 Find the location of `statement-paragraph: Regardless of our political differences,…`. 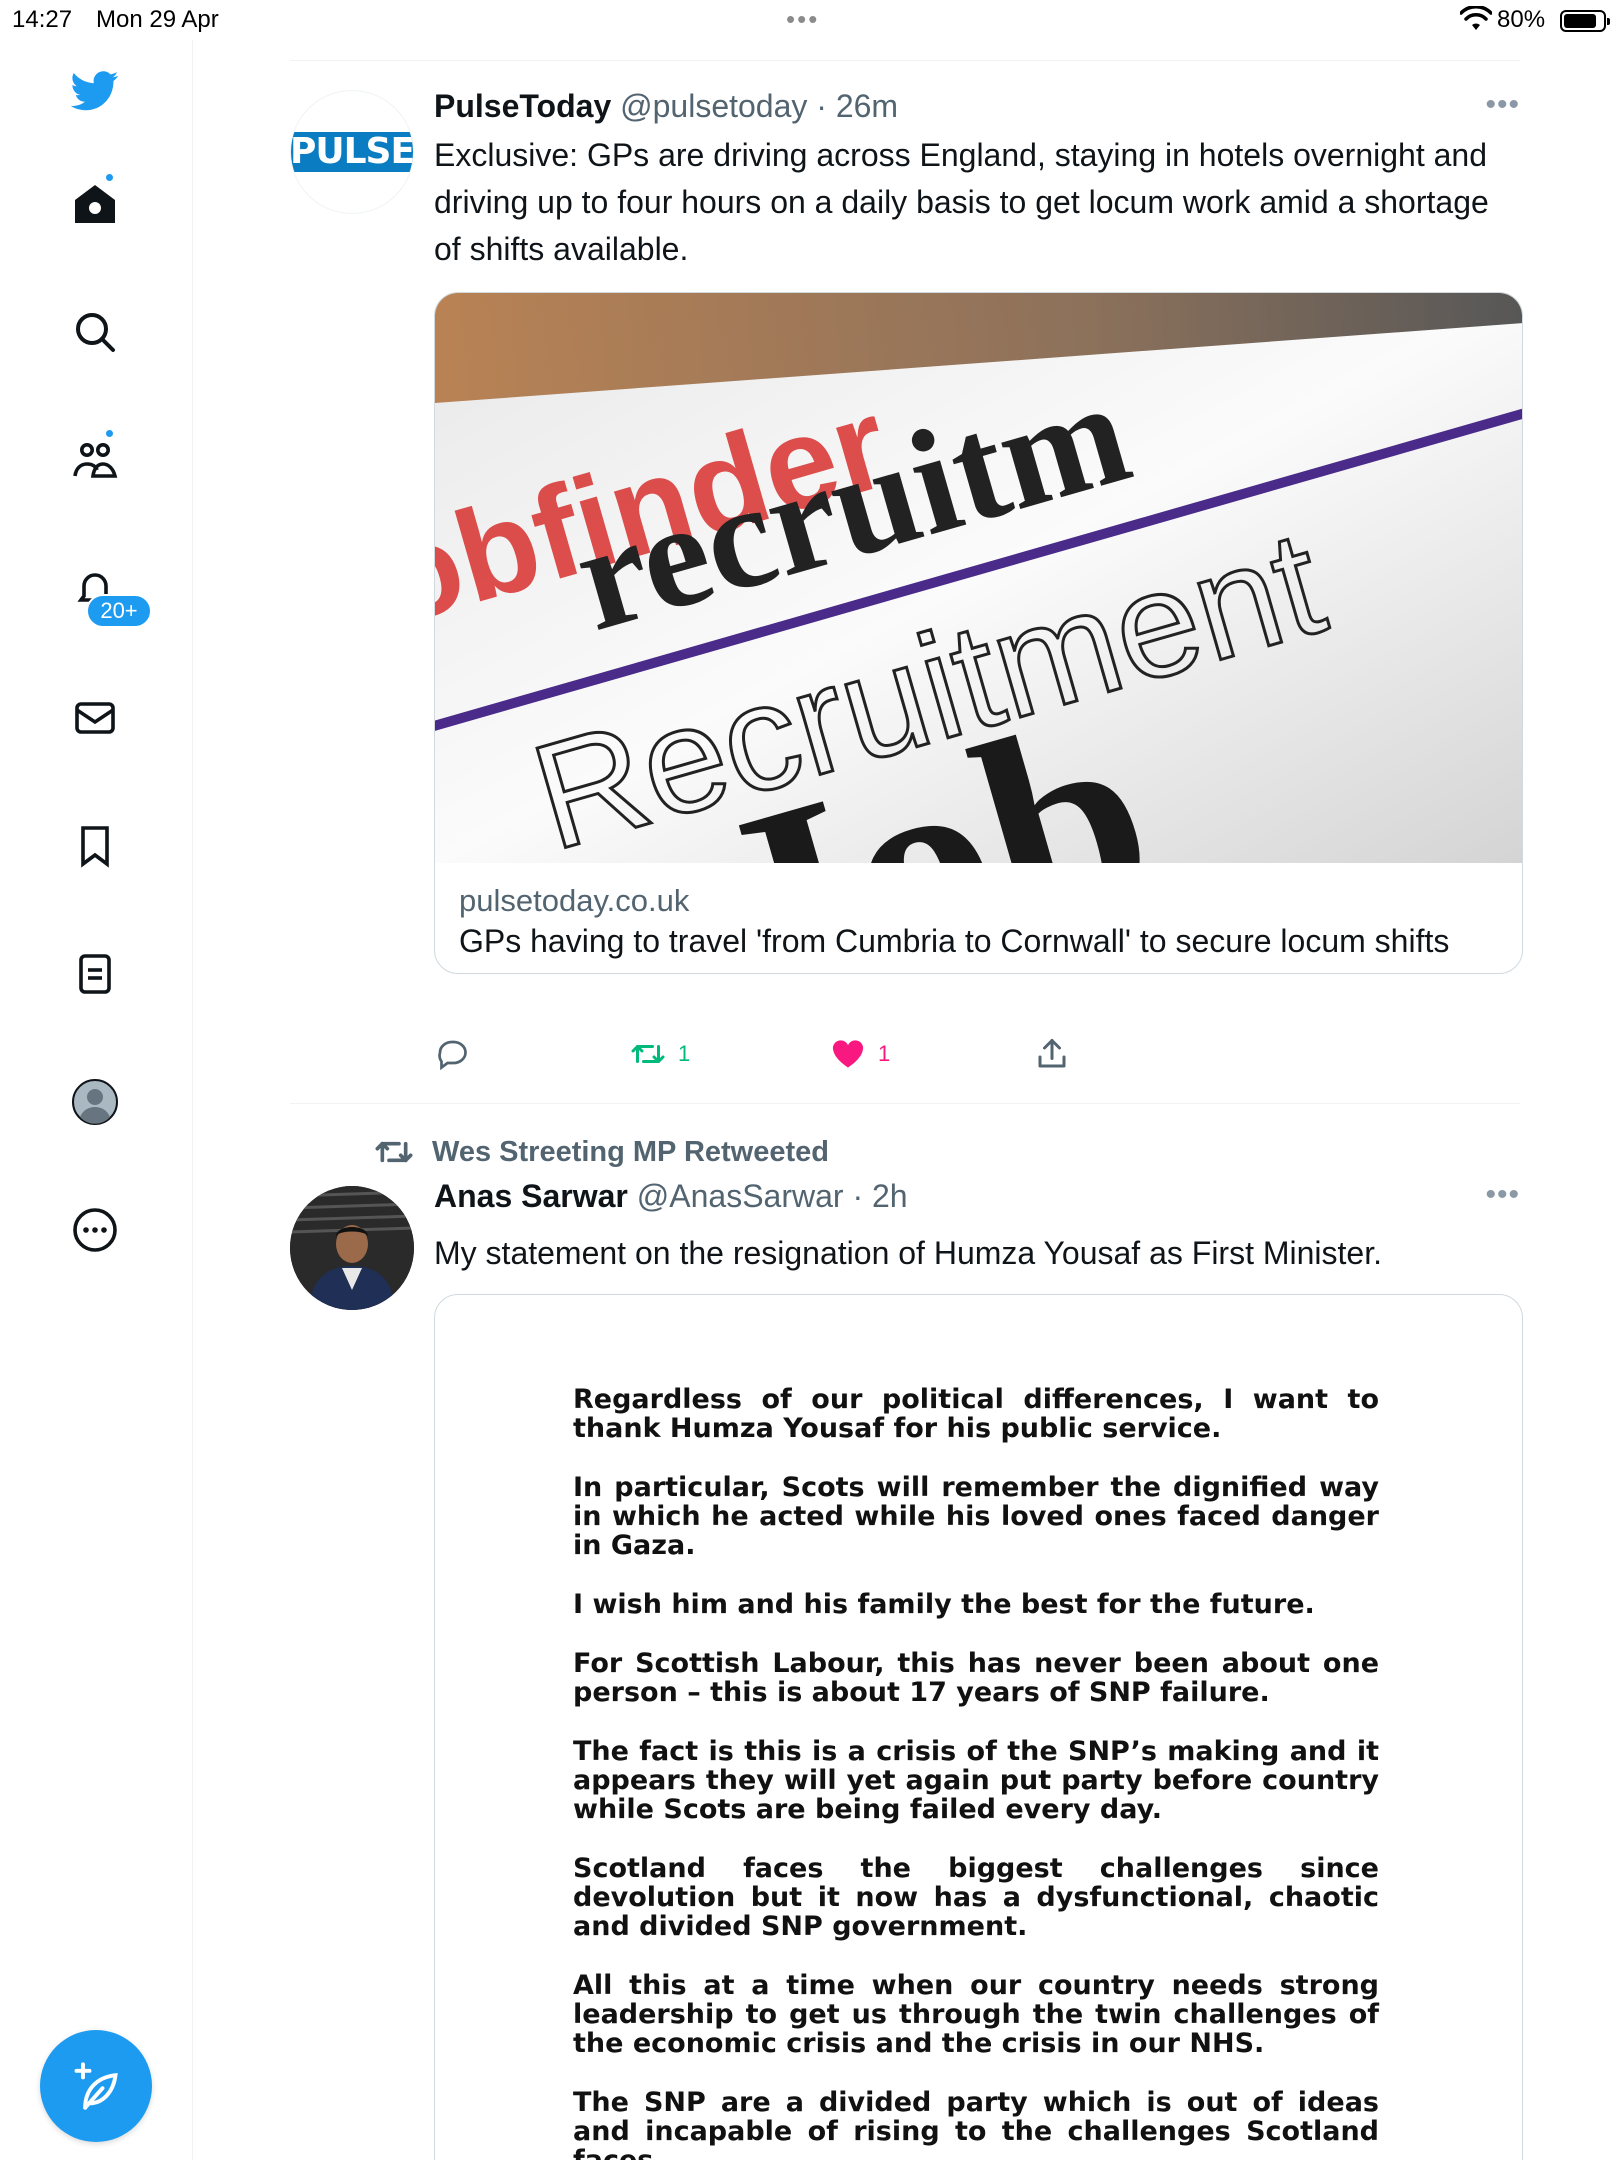

statement-paragraph: Regardless of our political differences,… is located at coordinates (976, 1414).